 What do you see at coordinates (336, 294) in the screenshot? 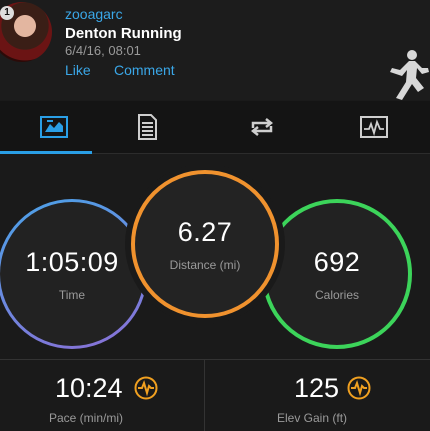
I see `calories-label: Calories` at bounding box center [336, 294].